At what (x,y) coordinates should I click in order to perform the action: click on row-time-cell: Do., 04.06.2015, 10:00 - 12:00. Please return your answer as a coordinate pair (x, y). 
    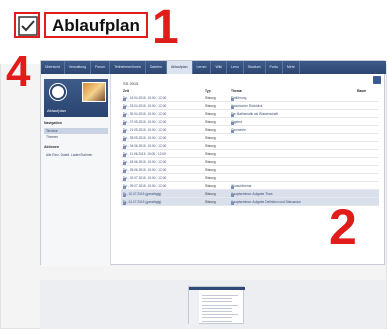
    Looking at the image, I should click on (145, 146).